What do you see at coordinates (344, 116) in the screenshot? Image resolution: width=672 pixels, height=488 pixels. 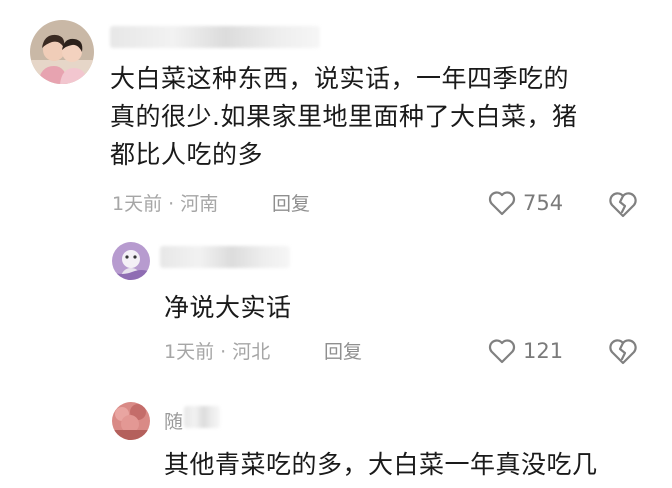 I see `comment-text-line: 真的很少.如果家里地里面种了大白菜，猪` at bounding box center [344, 116].